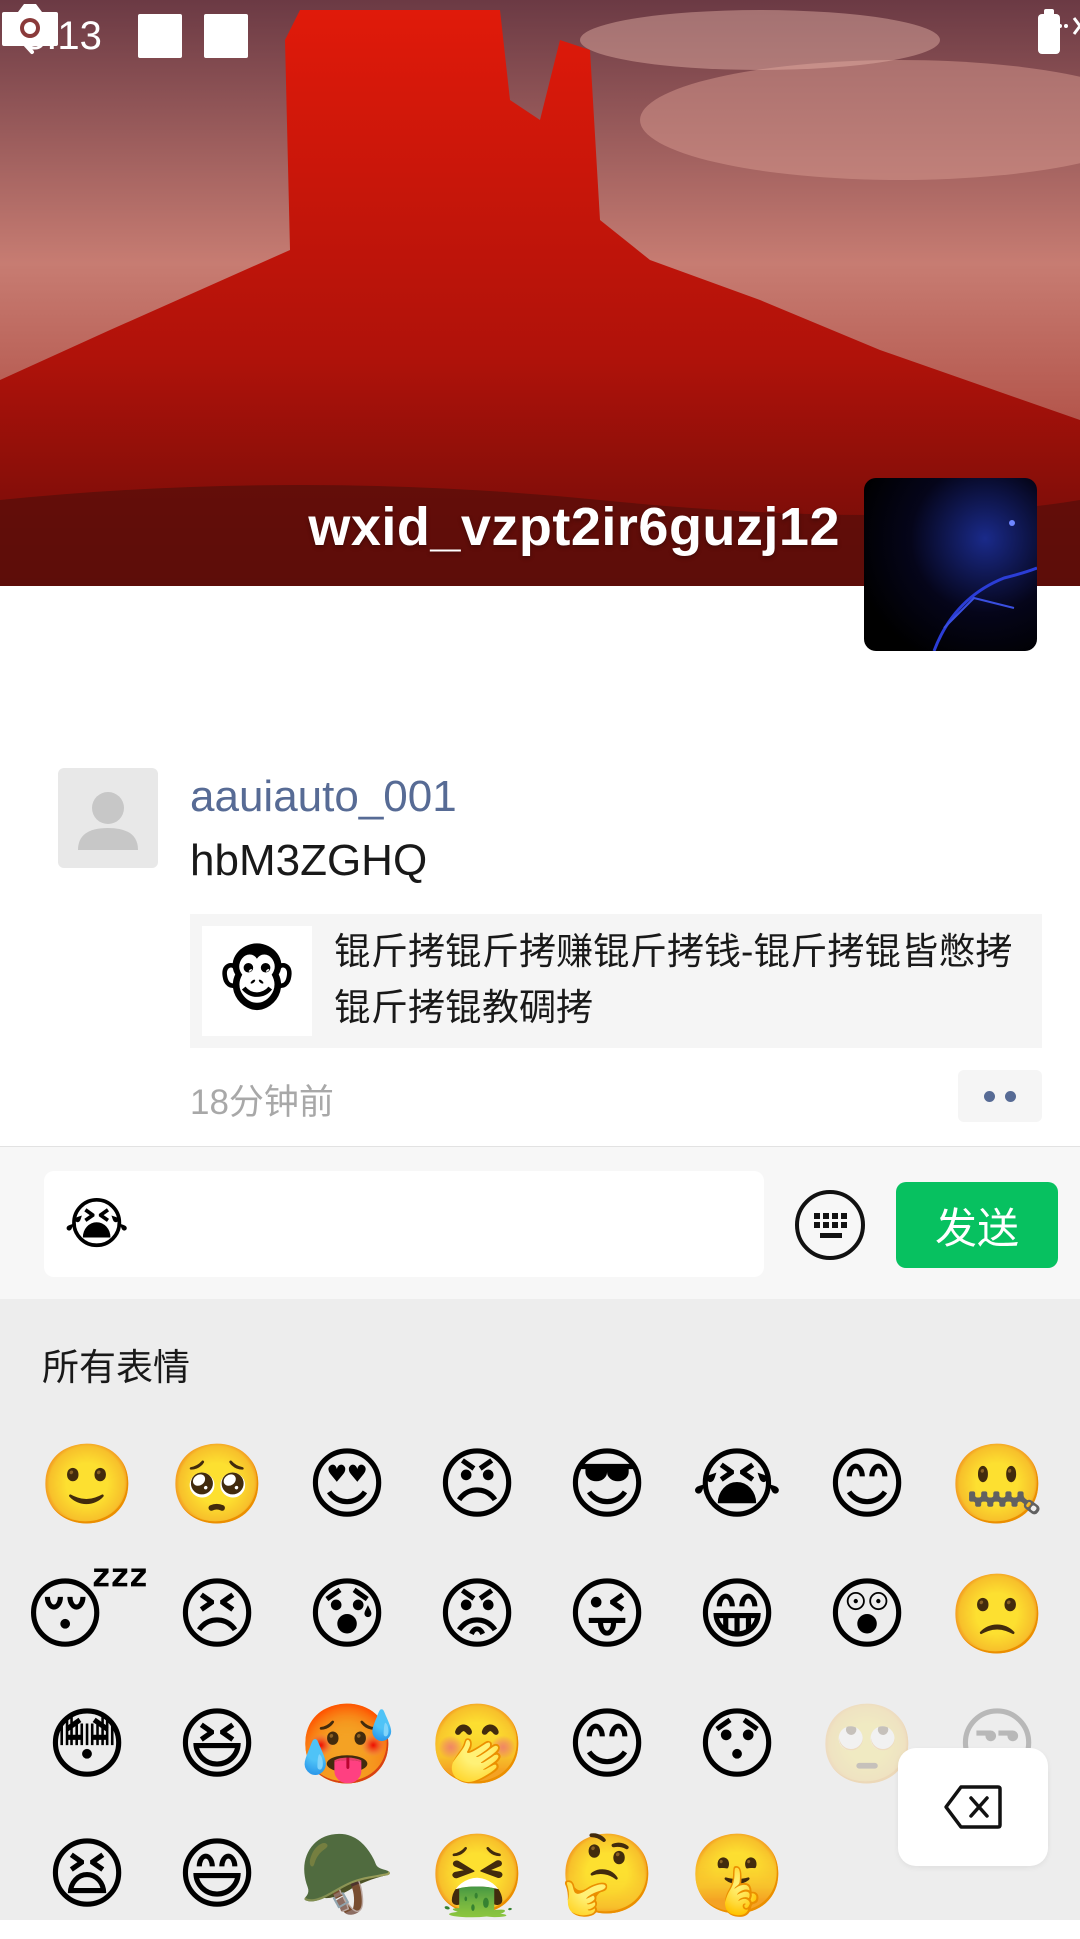 This screenshot has height=1939, width=1080. What do you see at coordinates (347, 1744) in the screenshot?
I see `emoji-item: 🥵` at bounding box center [347, 1744].